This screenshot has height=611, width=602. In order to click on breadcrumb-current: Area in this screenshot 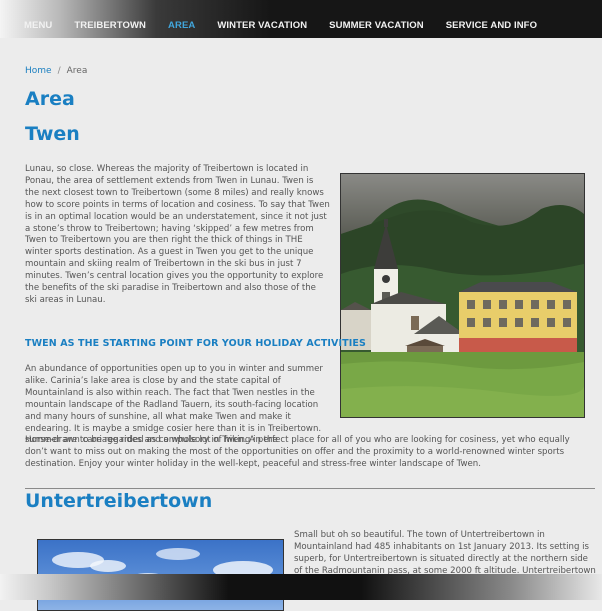, I will do `click(77, 71)`.